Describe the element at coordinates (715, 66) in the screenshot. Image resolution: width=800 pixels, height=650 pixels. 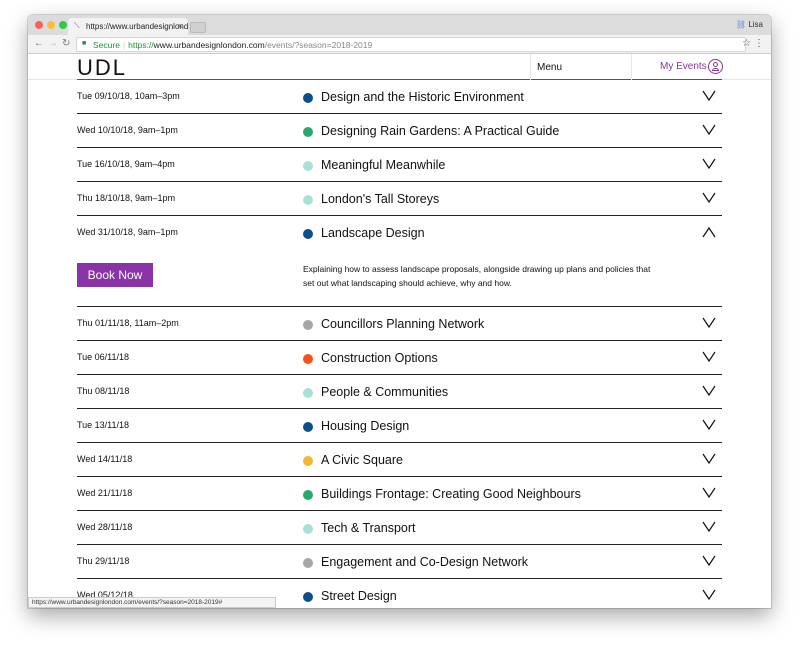
I see `user-icon` at that location.